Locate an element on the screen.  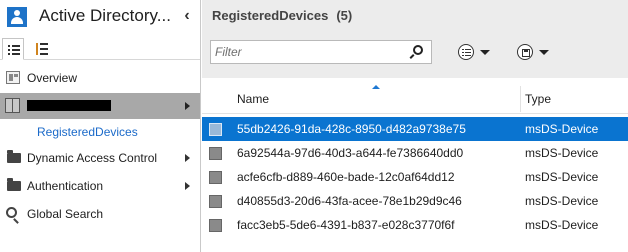
sort-ascending-icon is located at coordinates (376, 87).